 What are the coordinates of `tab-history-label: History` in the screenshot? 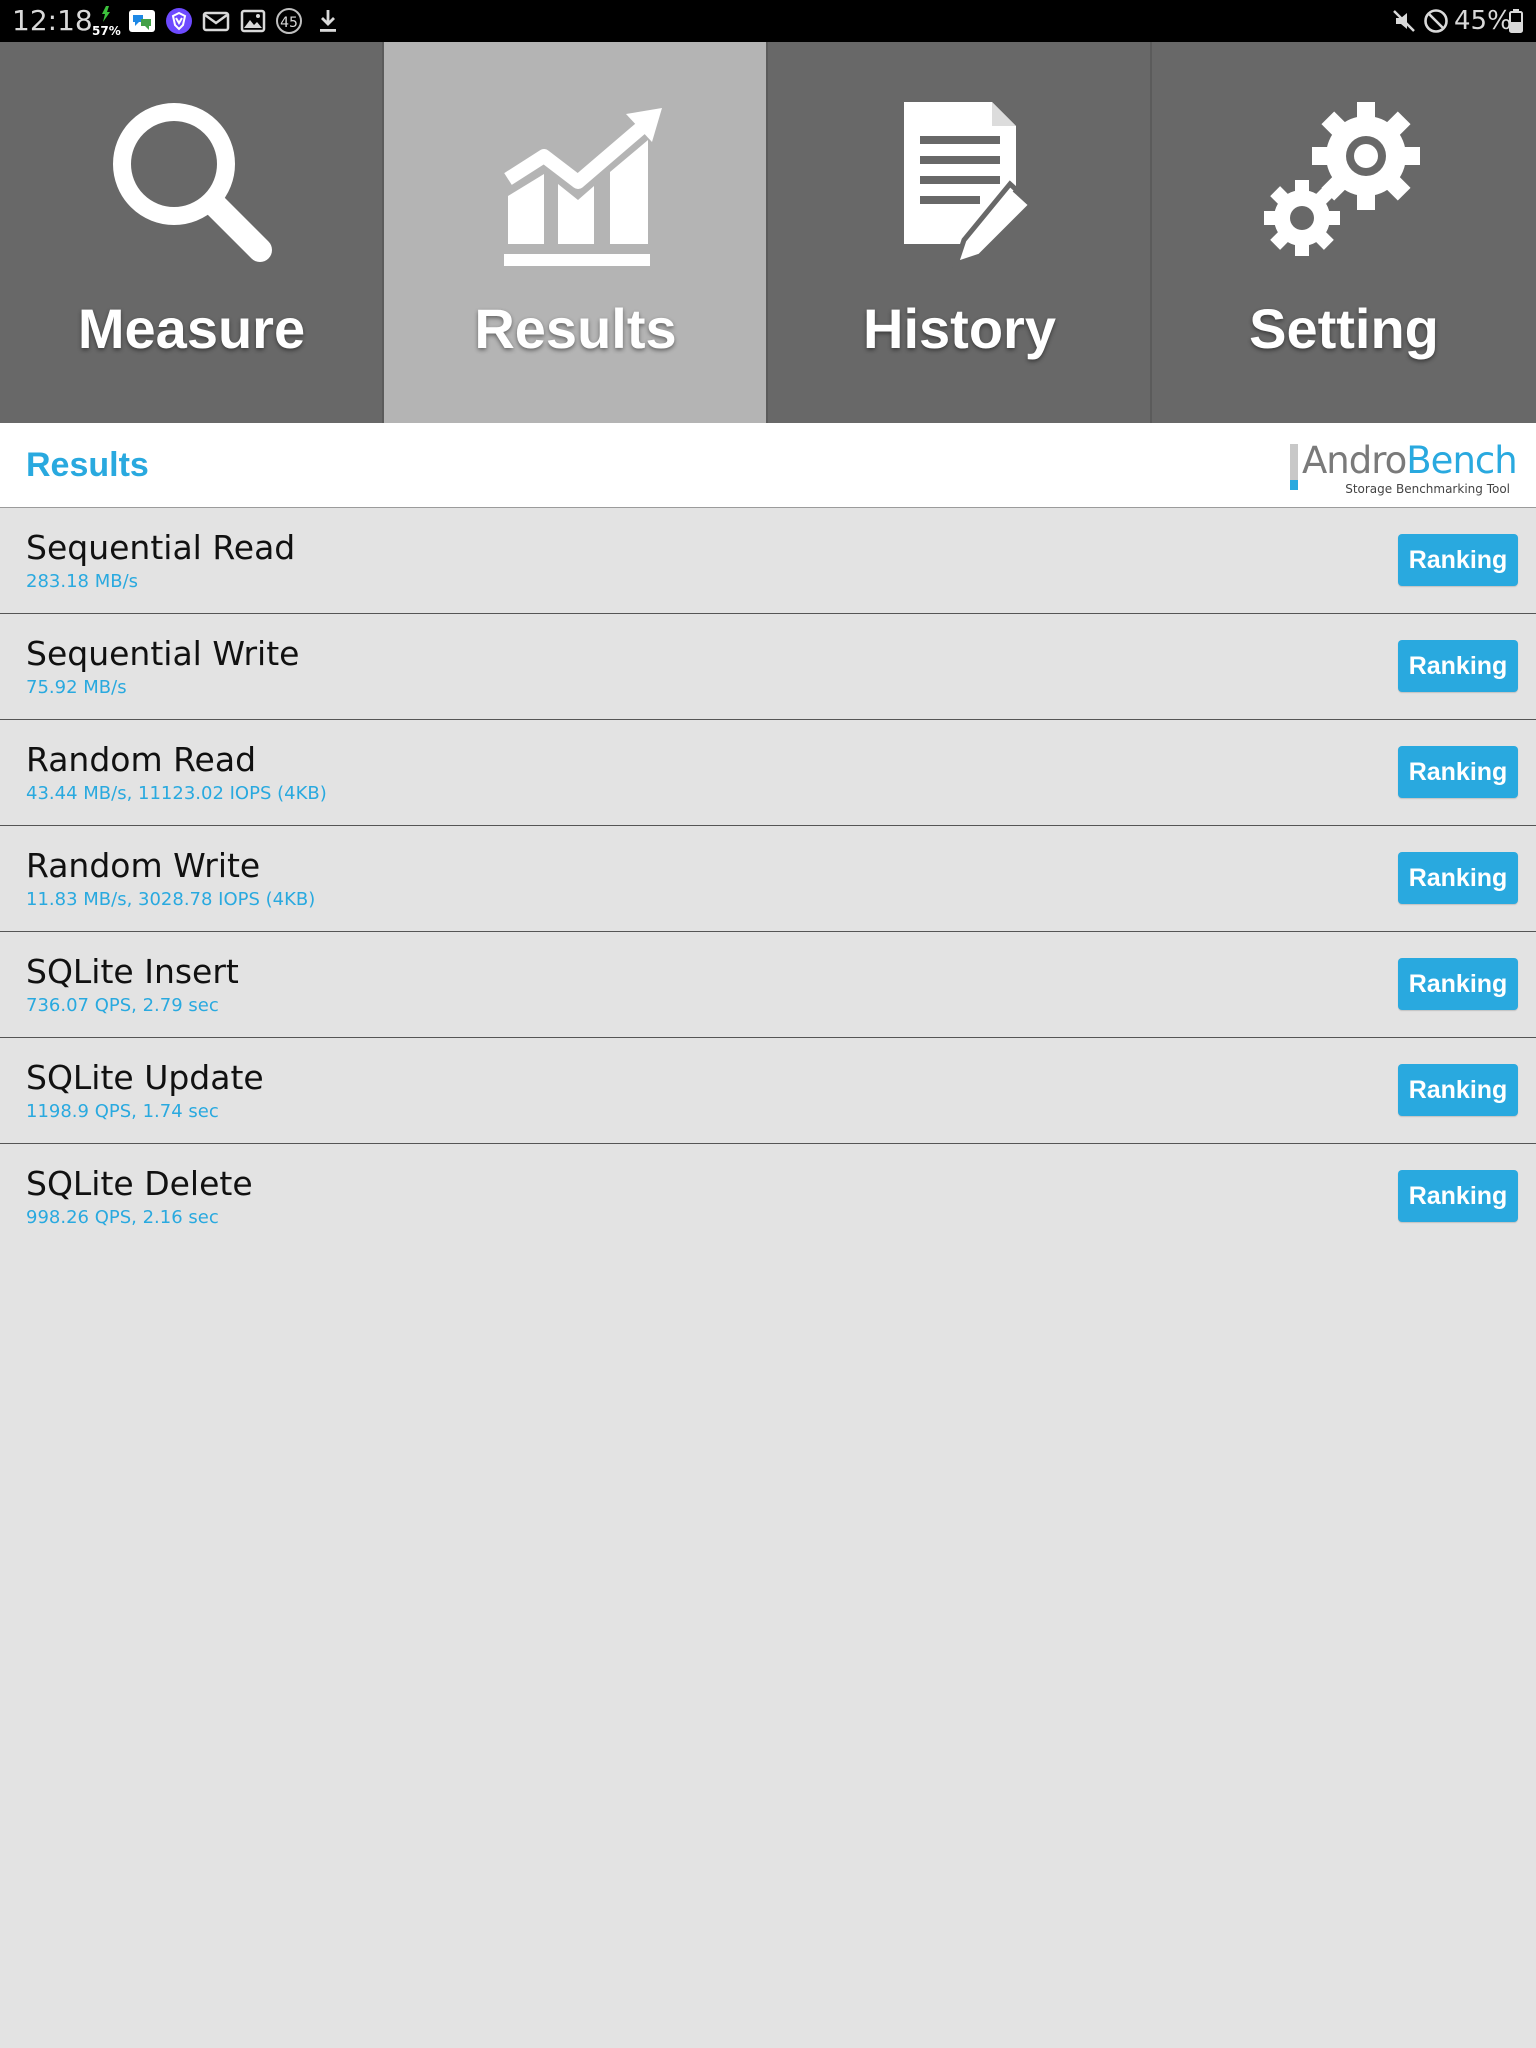 It's located at (959, 328).